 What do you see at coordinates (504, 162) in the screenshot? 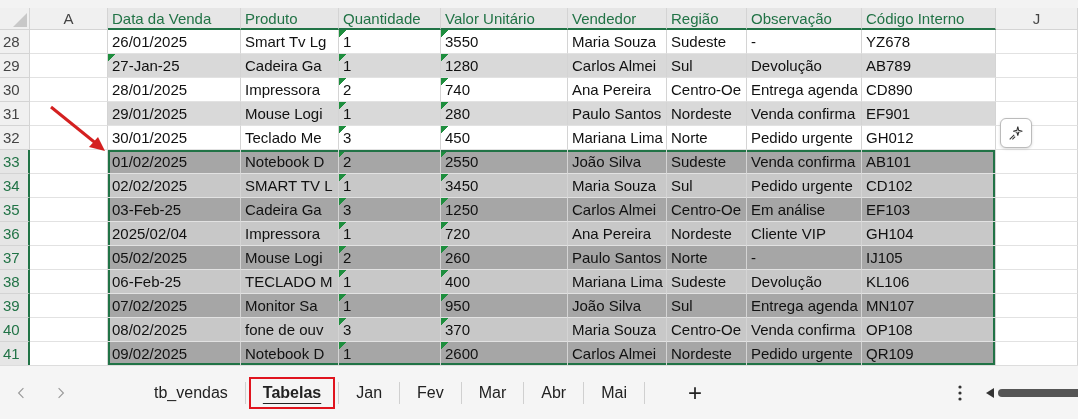
I see `table-cell: 2550` at bounding box center [504, 162].